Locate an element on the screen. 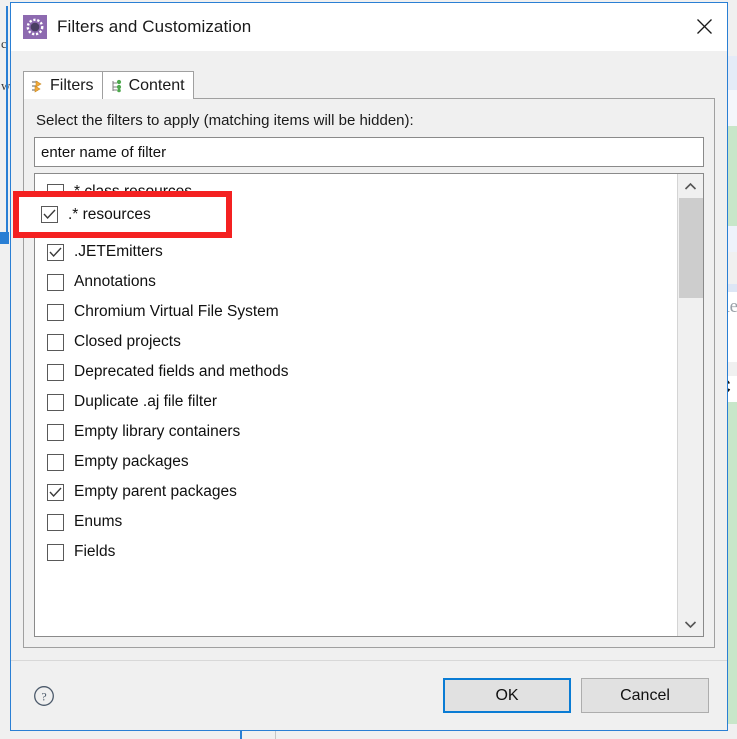  list-item-label: Chromium Virtual File System is located at coordinates (176, 311).